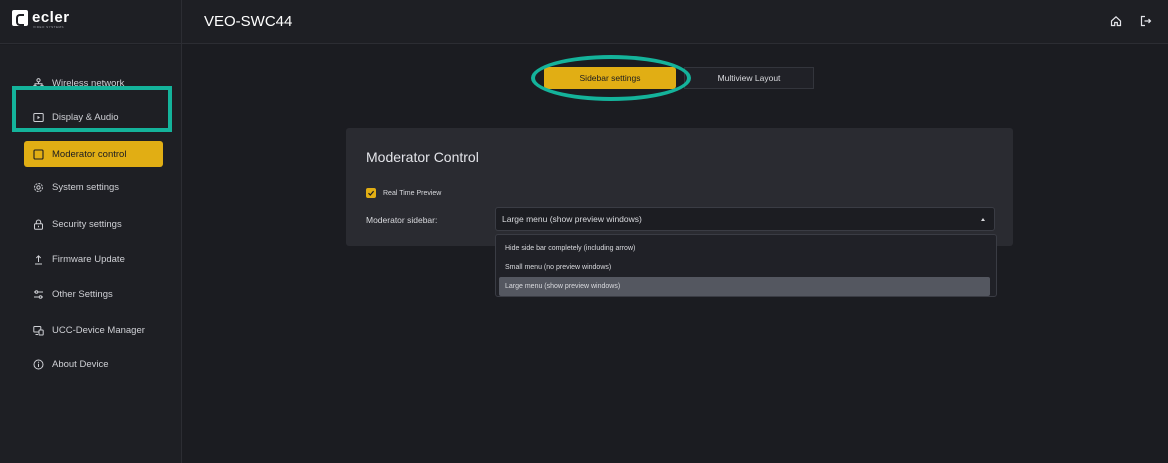 This screenshot has height=463, width=1168. I want to click on ecler-logo: ecler VIDEO SYSTEMS, so click(41, 19).